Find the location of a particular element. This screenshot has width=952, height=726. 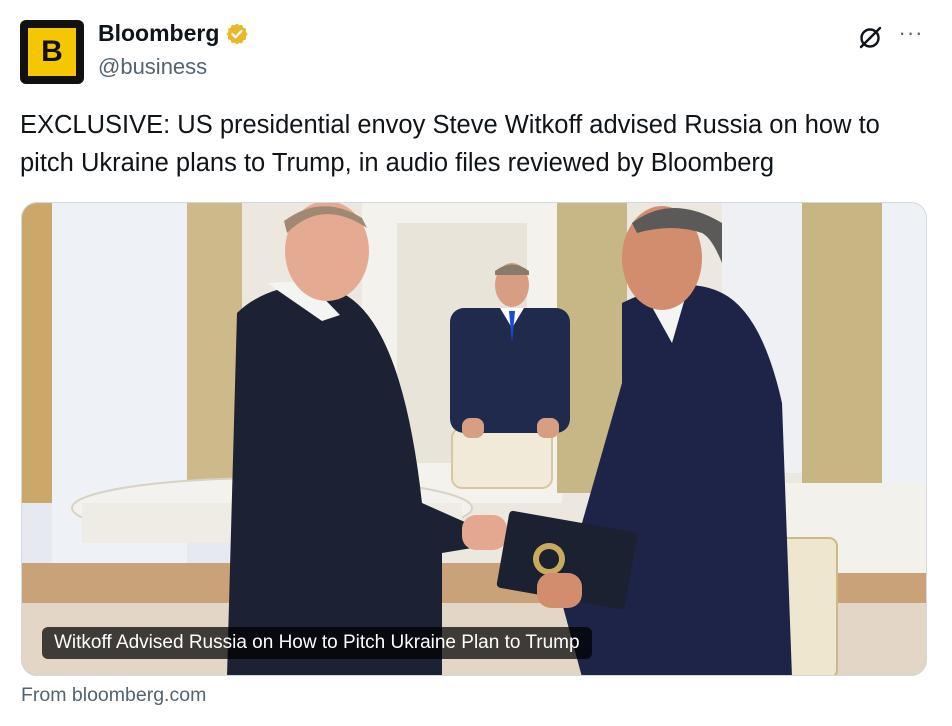

bloomberg-logo: B is located at coordinates (52, 52).